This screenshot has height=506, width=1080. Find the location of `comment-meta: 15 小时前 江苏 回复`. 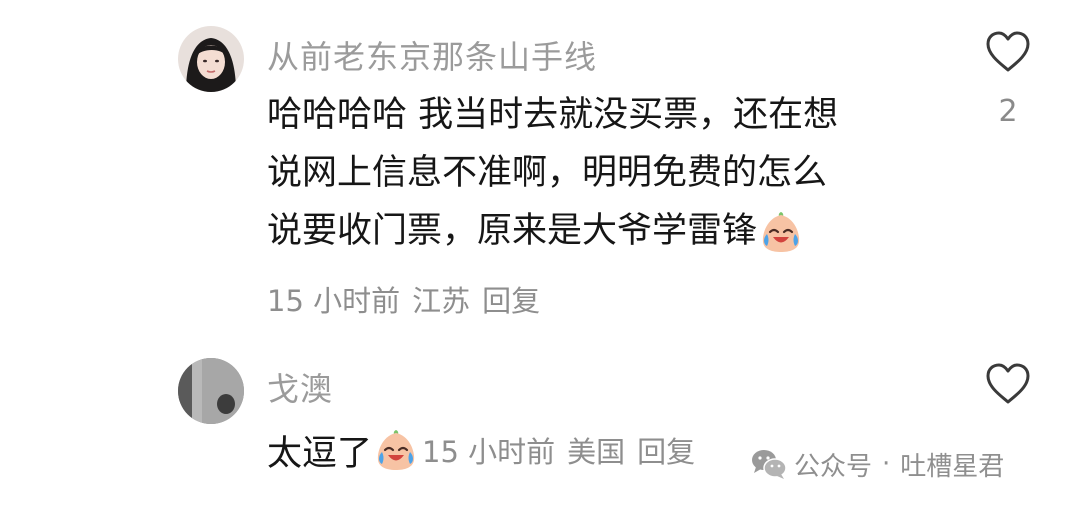

comment-meta: 15 小时前 江苏 回复 is located at coordinates (409, 299).